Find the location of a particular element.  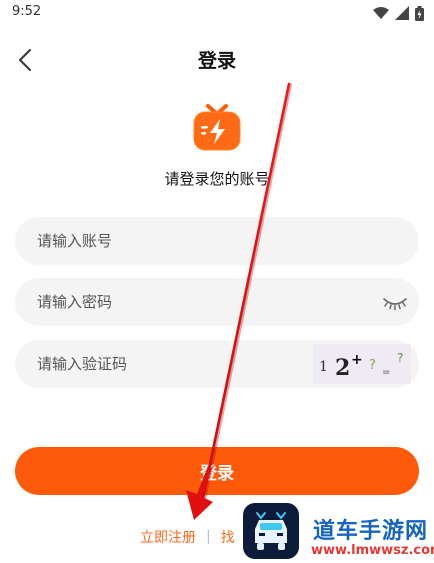

status-icons is located at coordinates (398, 13).